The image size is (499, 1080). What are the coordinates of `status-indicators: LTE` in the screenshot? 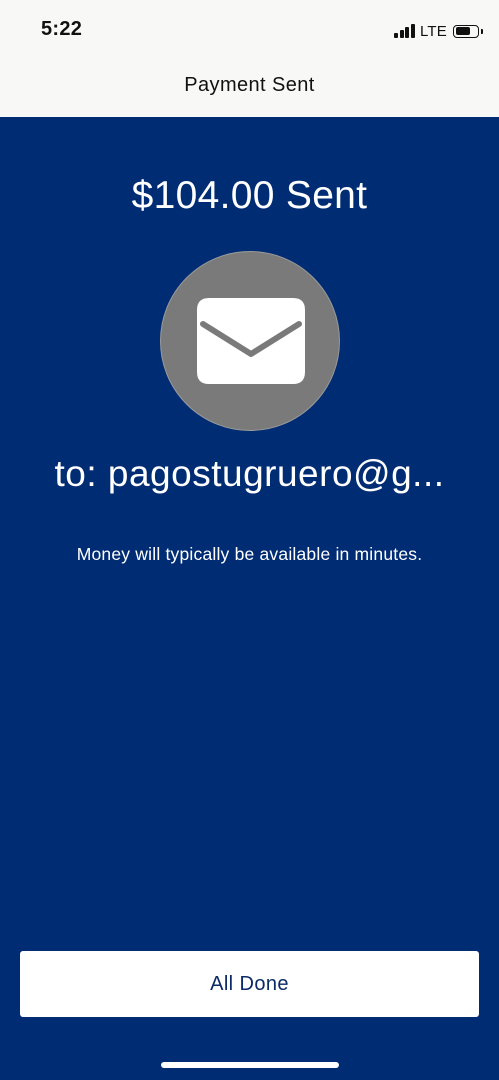 It's located at (438, 31).